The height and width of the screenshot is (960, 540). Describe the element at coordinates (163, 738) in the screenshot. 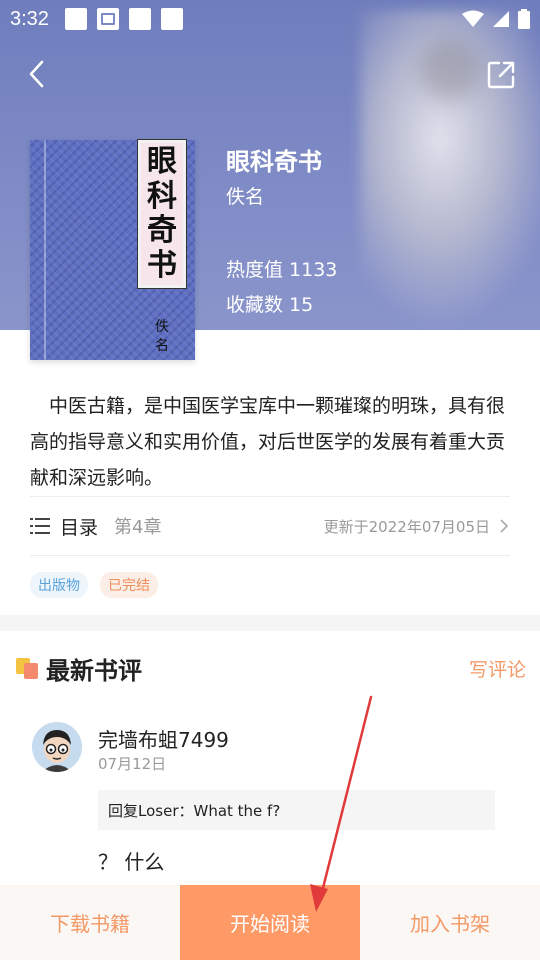

I see `reviewer-name: 完墙布蛆7499` at that location.